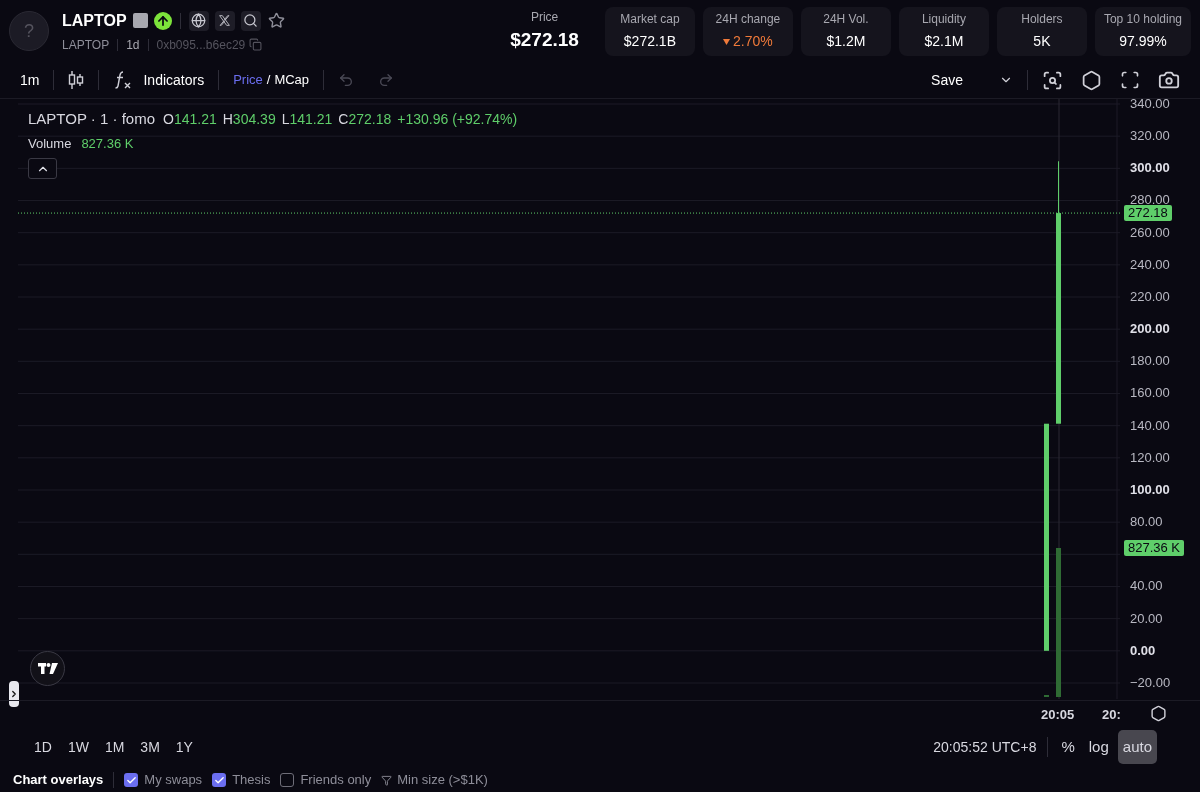 Image resolution: width=1200 pixels, height=792 pixels. I want to click on square-icon, so click(140, 20).